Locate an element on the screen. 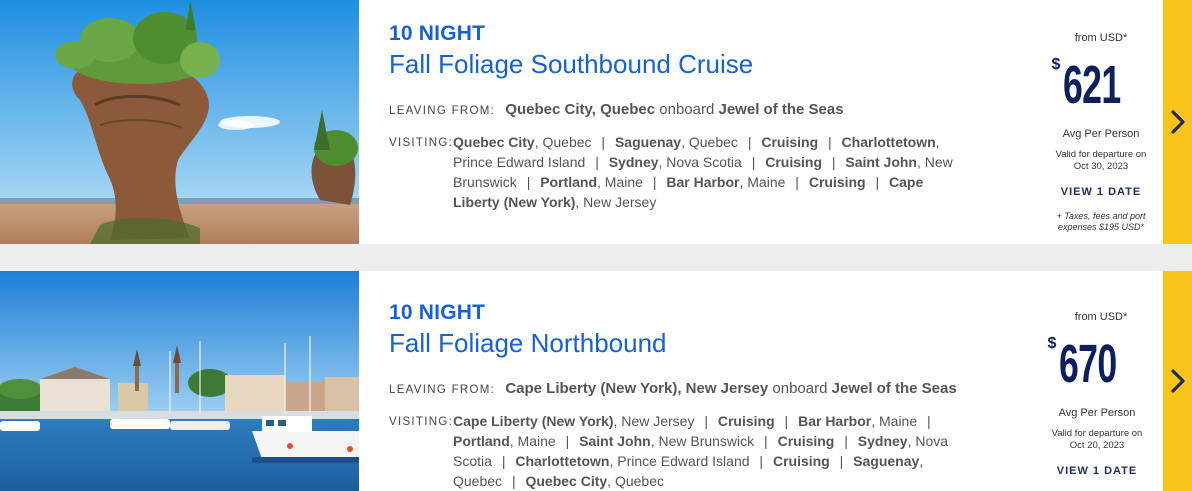 The height and width of the screenshot is (491, 1192). port-stop: Portland, Maine is located at coordinates (591, 182).